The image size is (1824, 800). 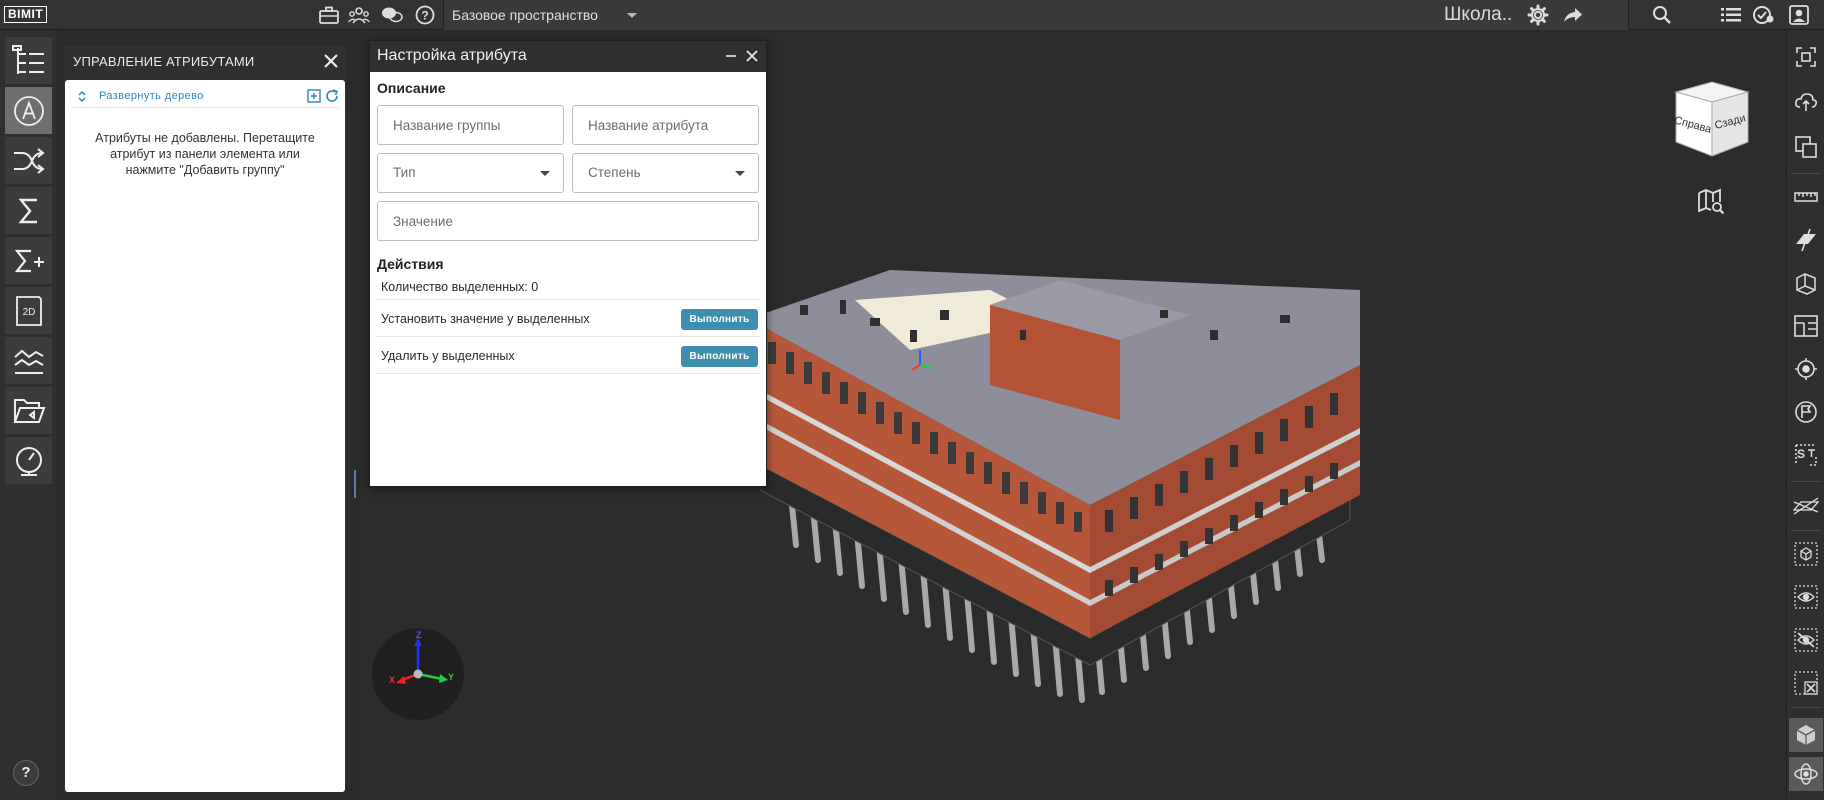 I want to click on 3d-section-button, so click(x=1806, y=283).